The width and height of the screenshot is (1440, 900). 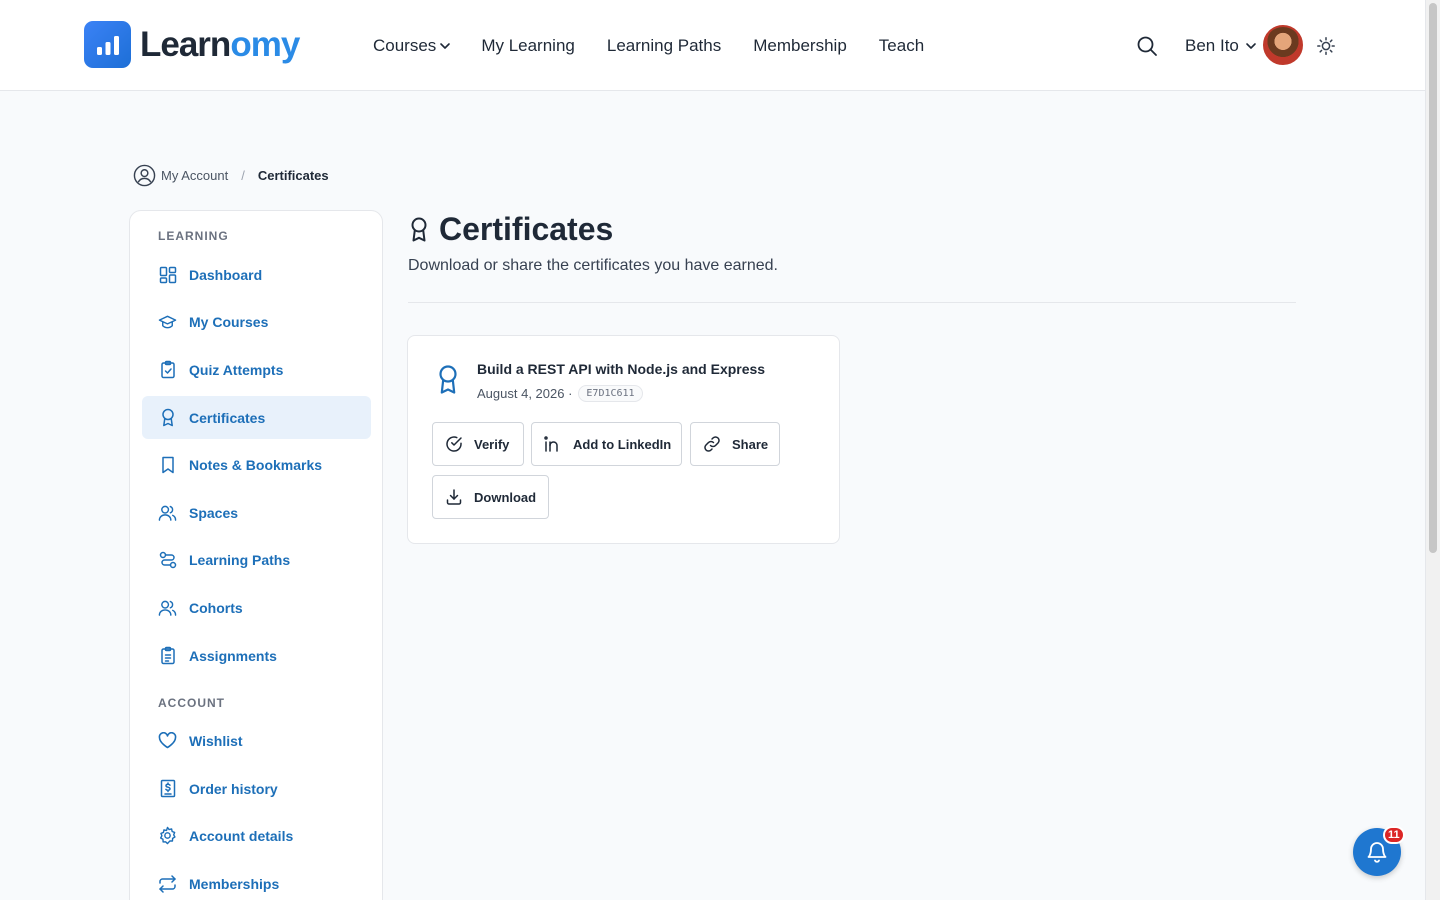 What do you see at coordinates (492, 444) in the screenshot?
I see `verify-label: Verify` at bounding box center [492, 444].